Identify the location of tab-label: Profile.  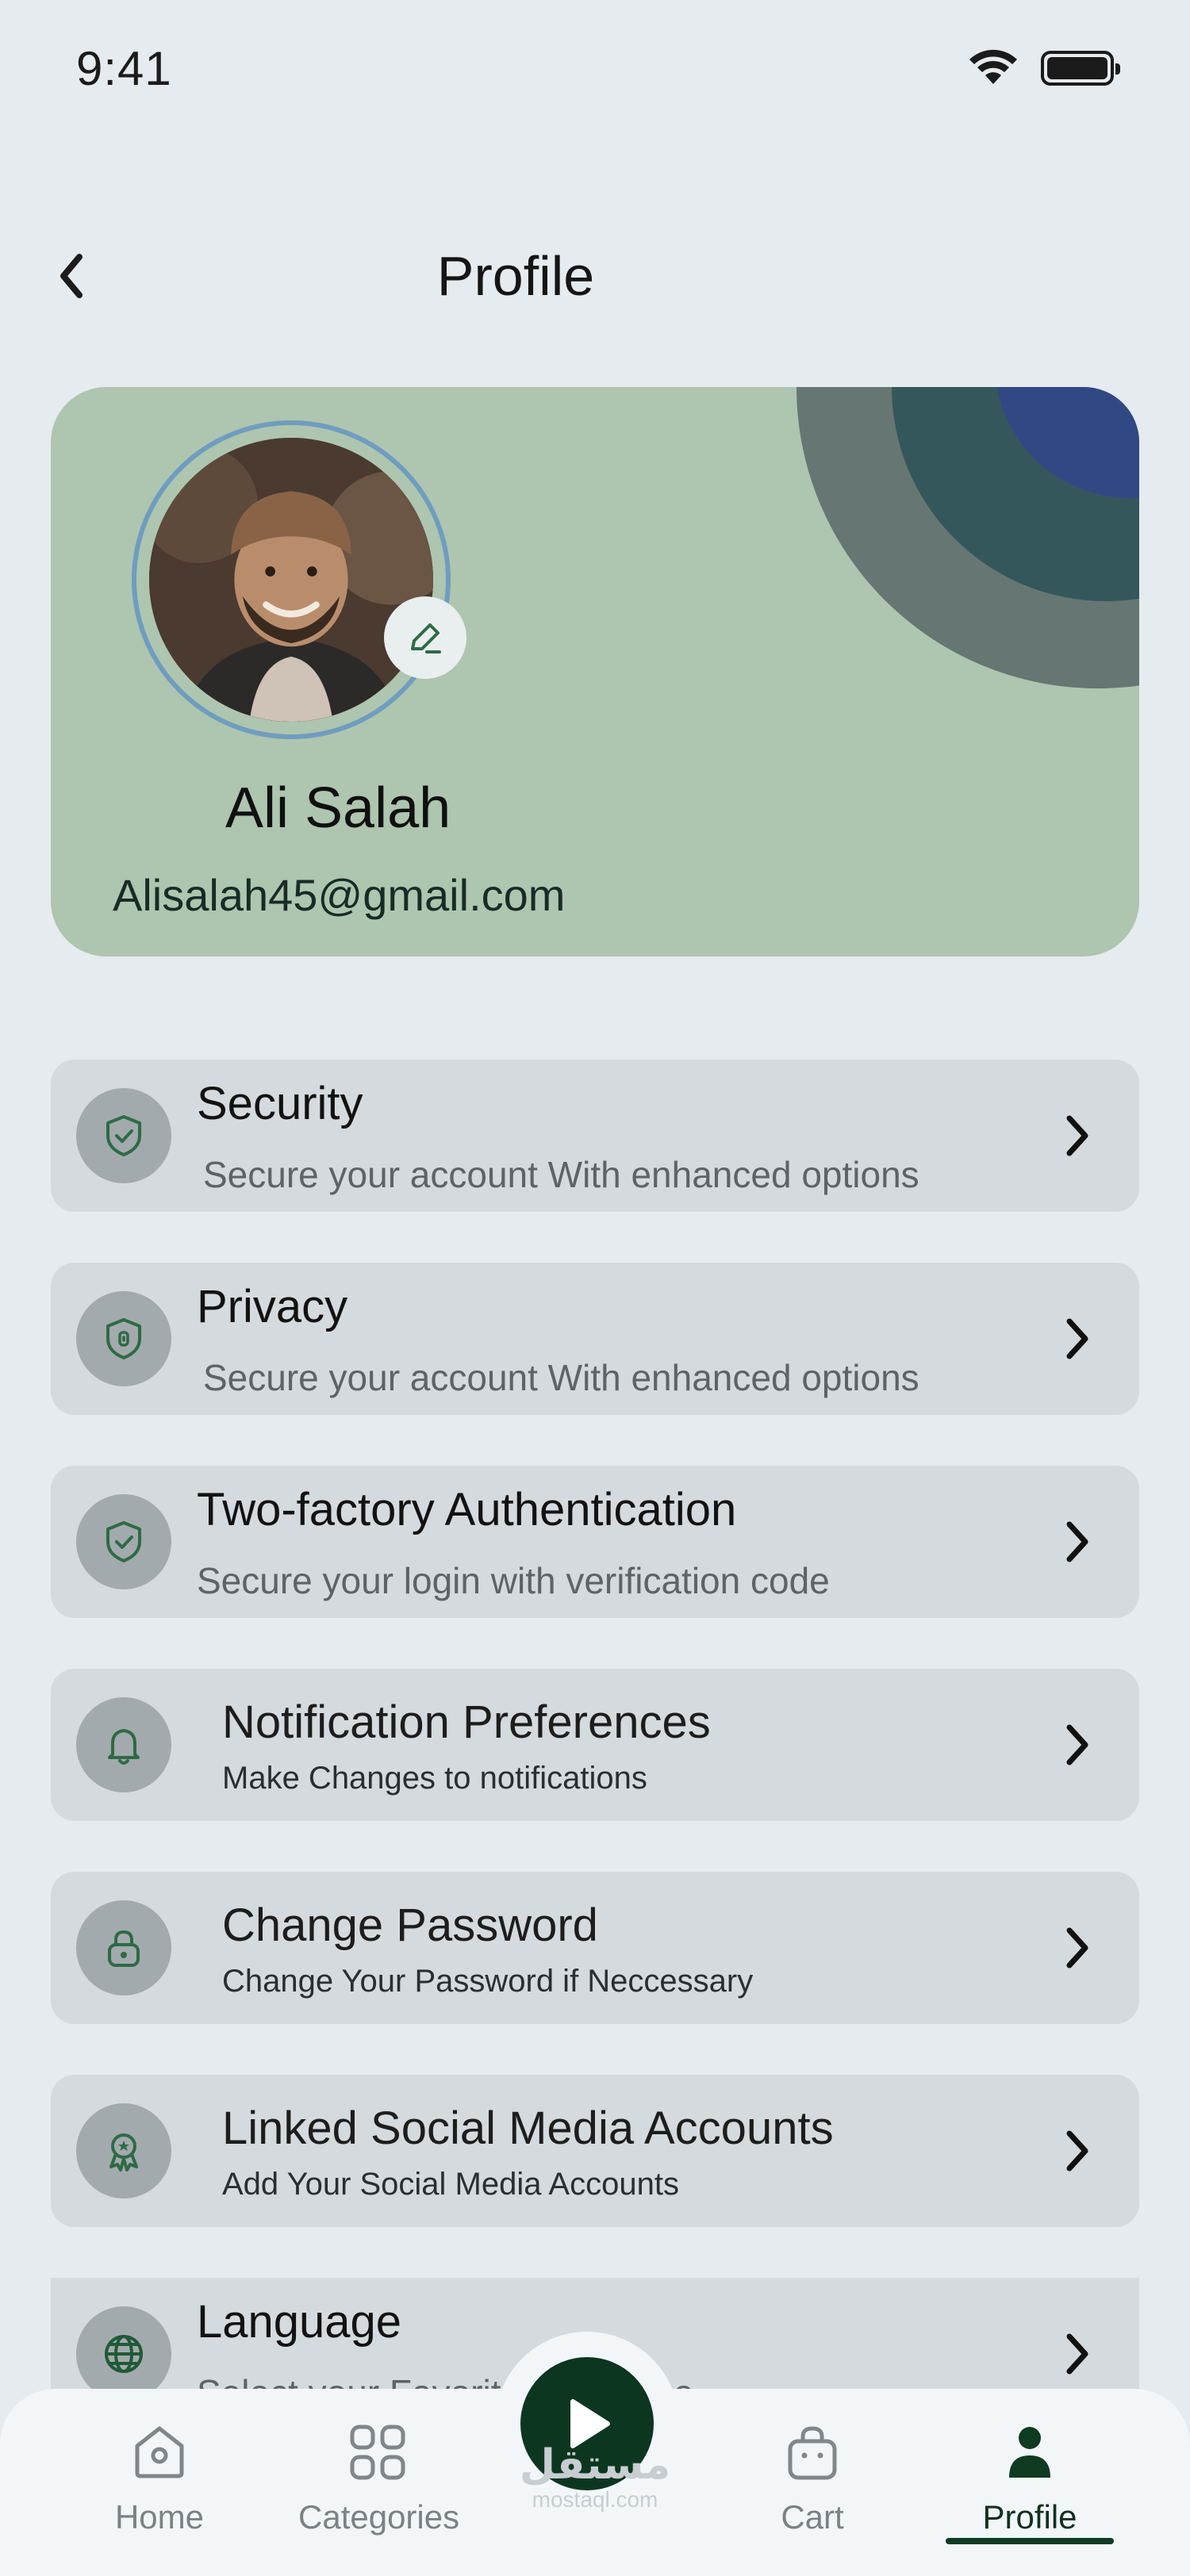
(1029, 2517).